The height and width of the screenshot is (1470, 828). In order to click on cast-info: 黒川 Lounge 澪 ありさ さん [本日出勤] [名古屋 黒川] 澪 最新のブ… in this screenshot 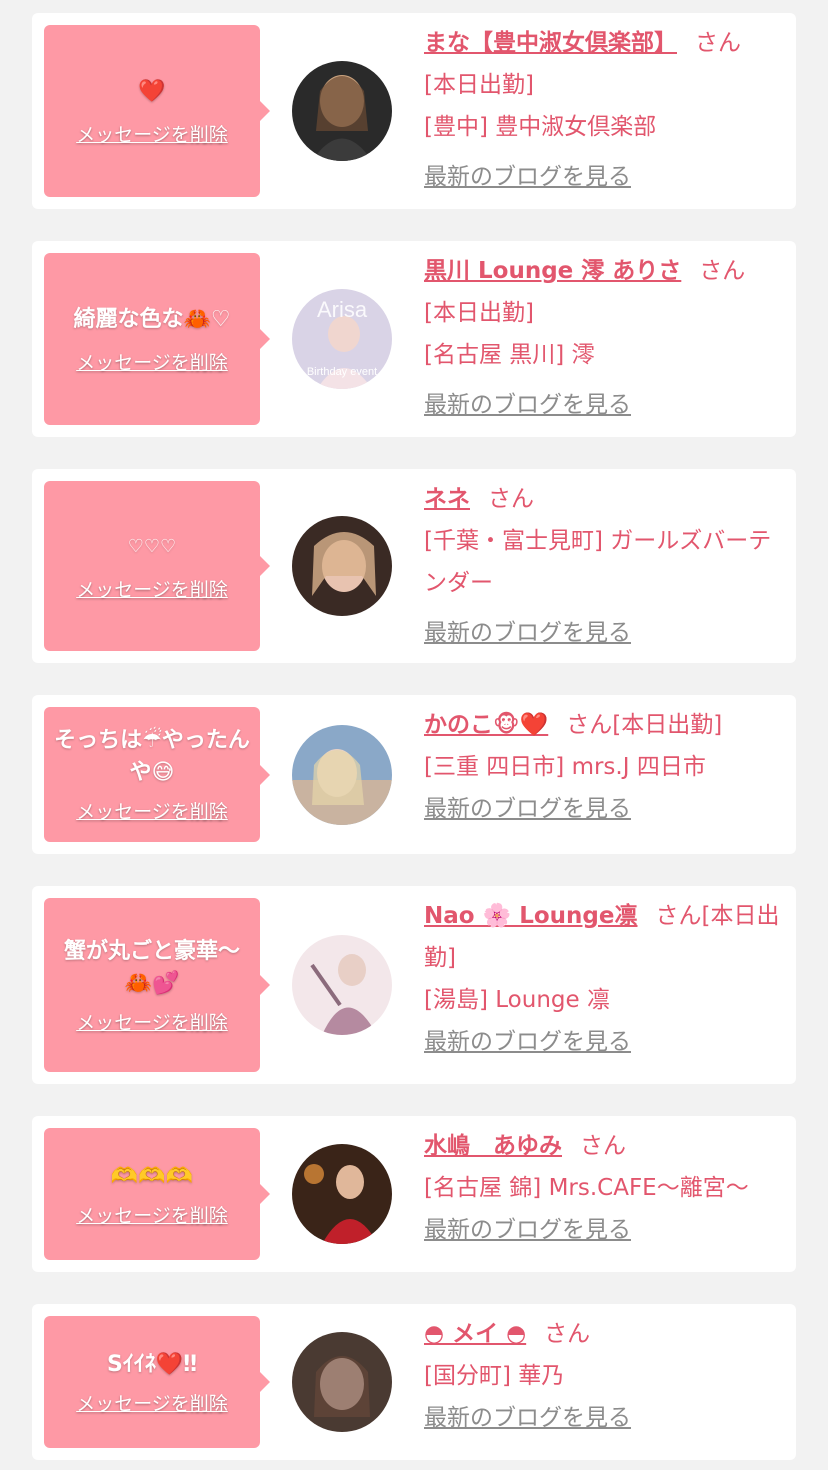, I will do `click(604, 338)`.